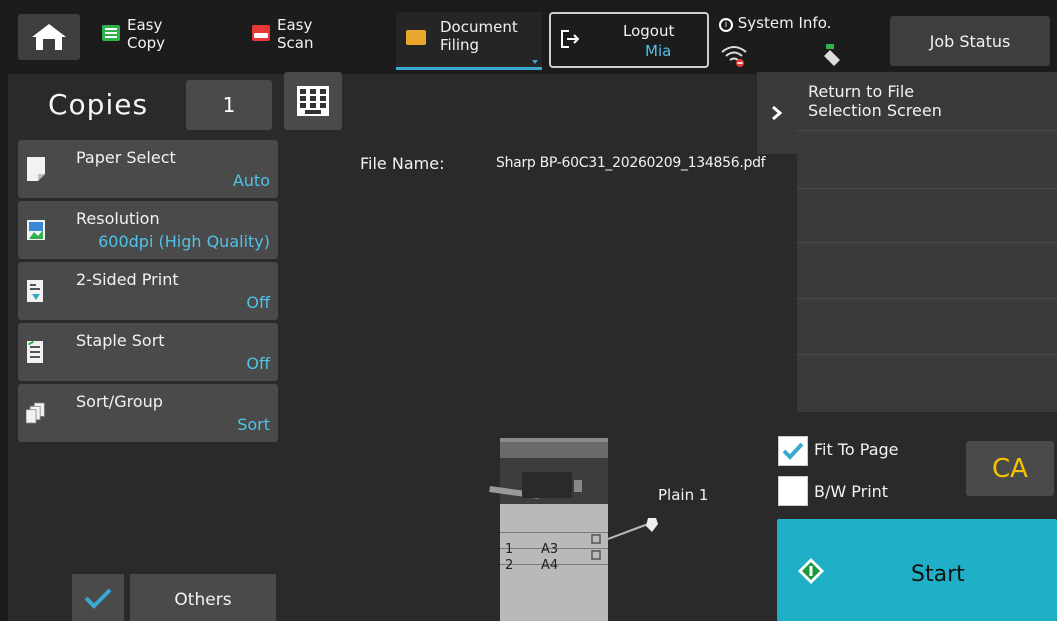 The width and height of the screenshot is (1057, 621). Describe the element at coordinates (535, 62) in the screenshot. I see `dropdown-indicator-icon` at that location.